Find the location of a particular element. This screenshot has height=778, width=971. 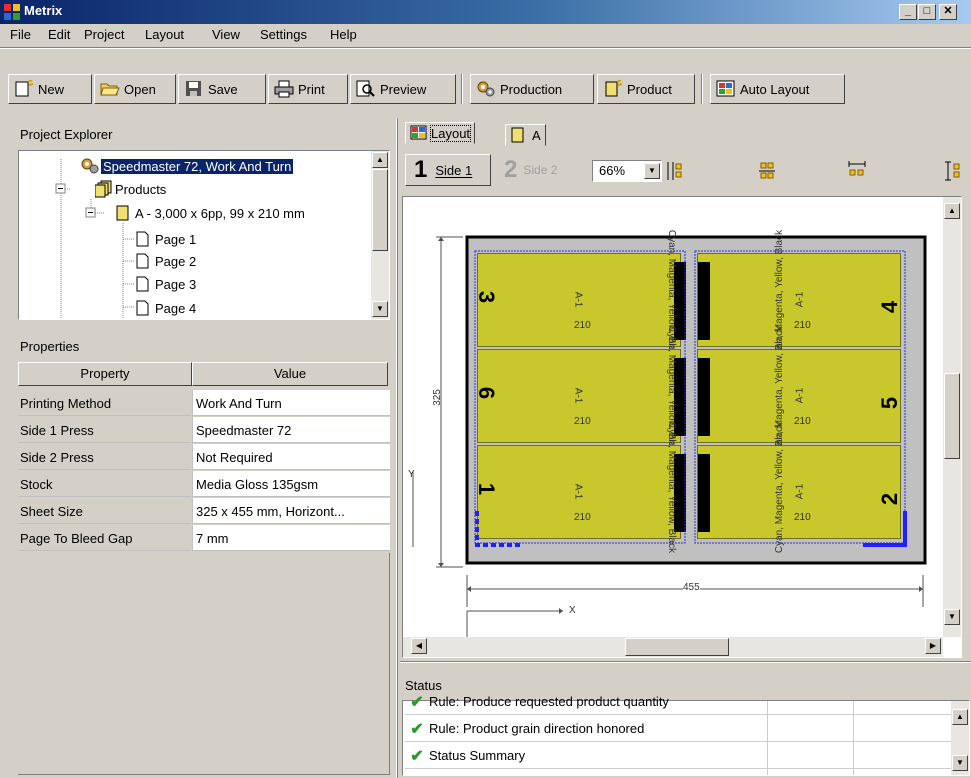

menu-project: Project is located at coordinates (104, 34).